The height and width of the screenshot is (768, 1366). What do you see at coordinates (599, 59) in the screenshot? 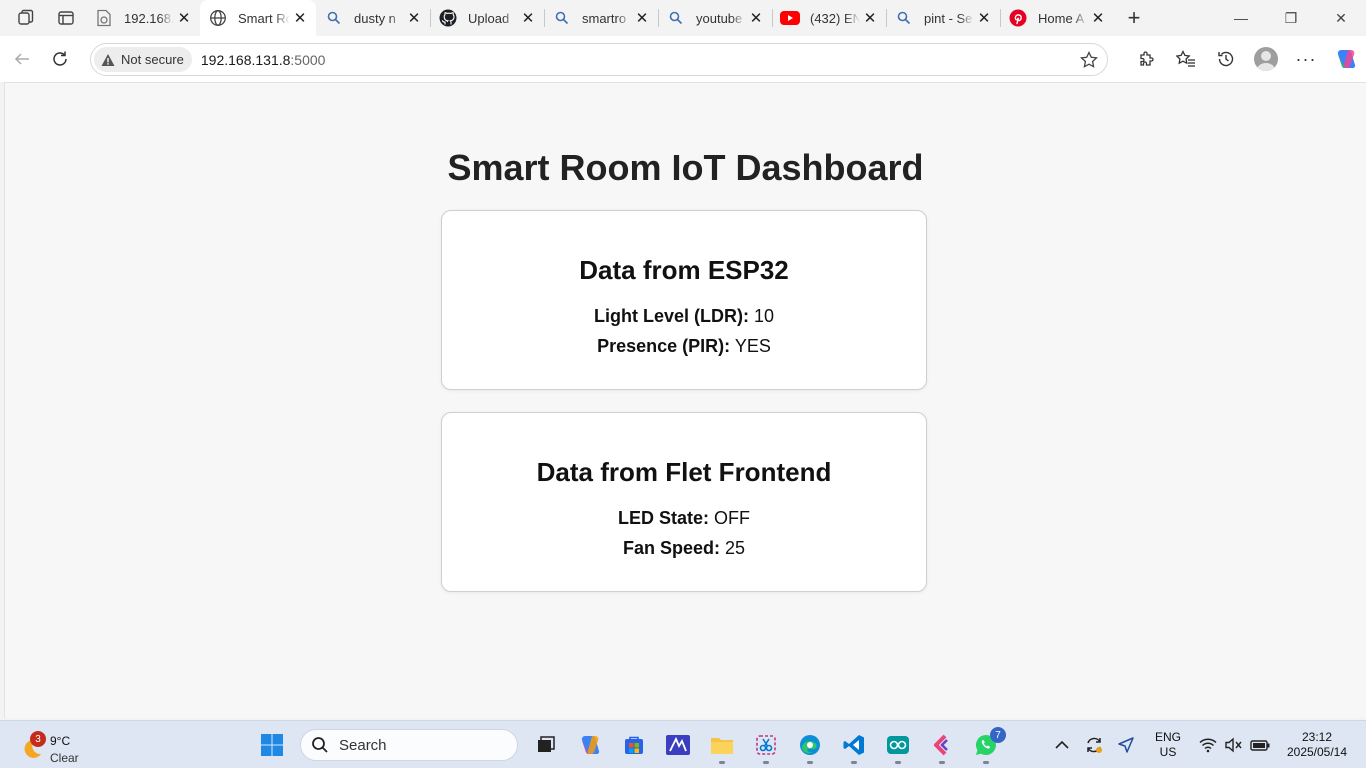
I see `address-bar: Not secure 192.168.131.8:5000` at bounding box center [599, 59].